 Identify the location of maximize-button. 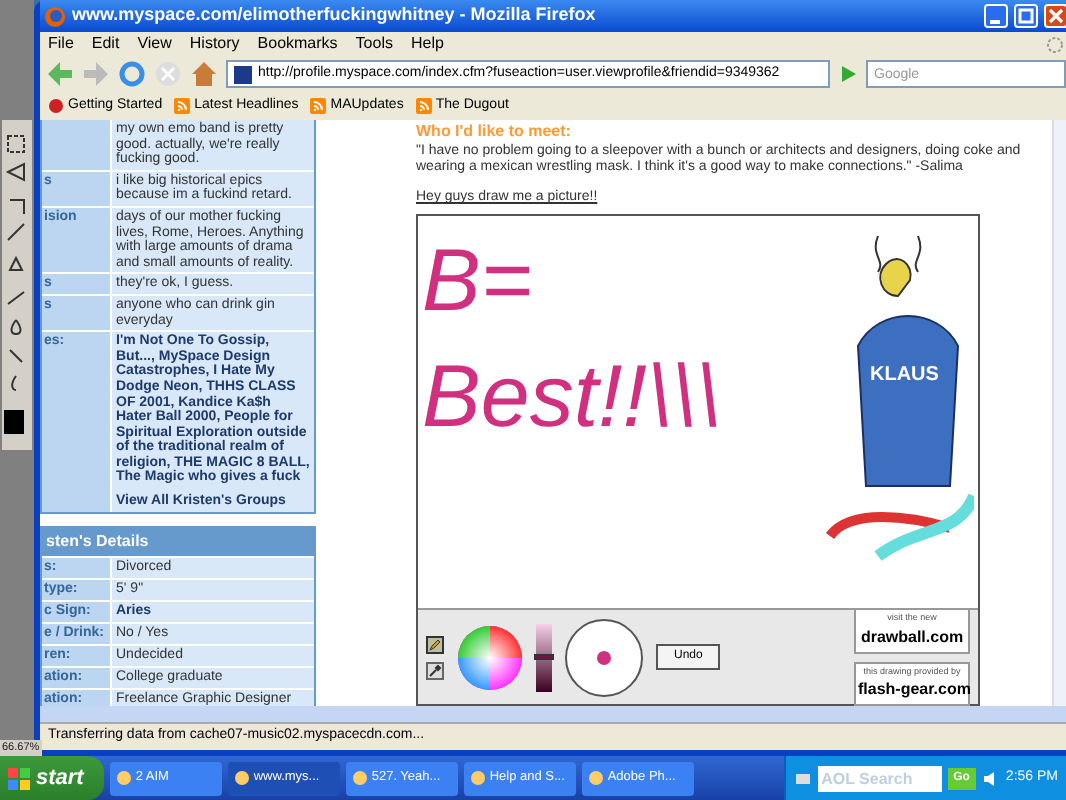
(1026, 16).